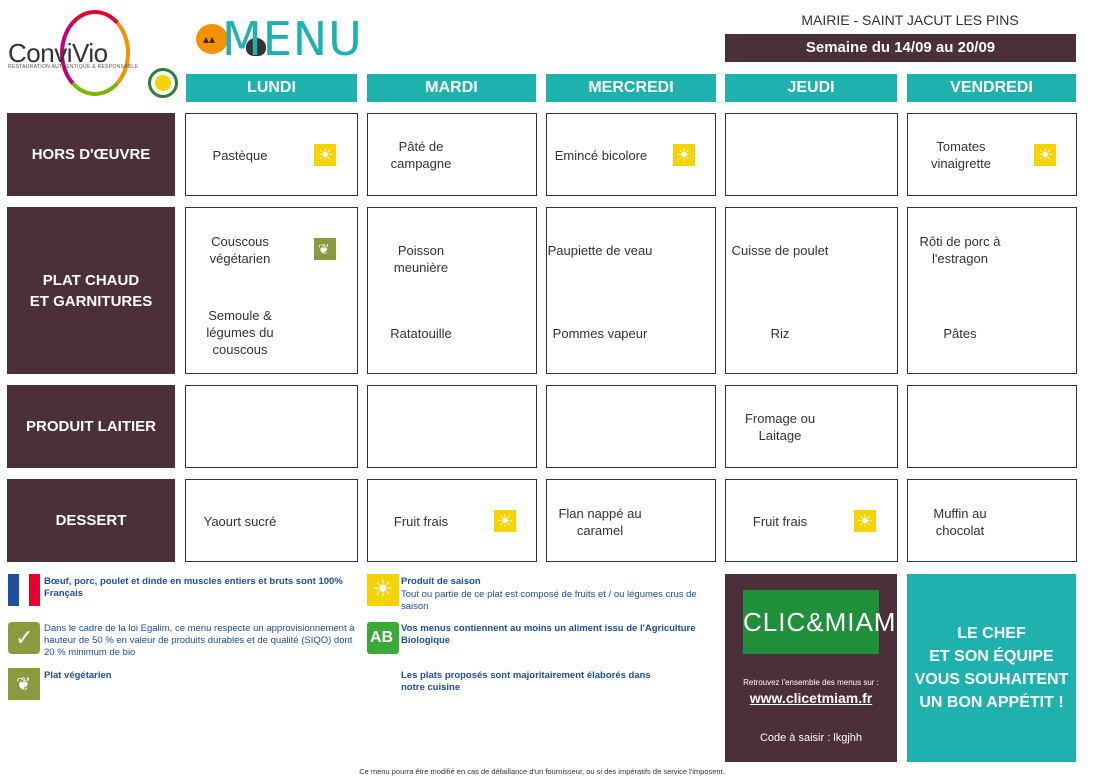 The height and width of the screenshot is (781, 1114). I want to click on legend-vegetarien: Plat végétarien, so click(78, 675).